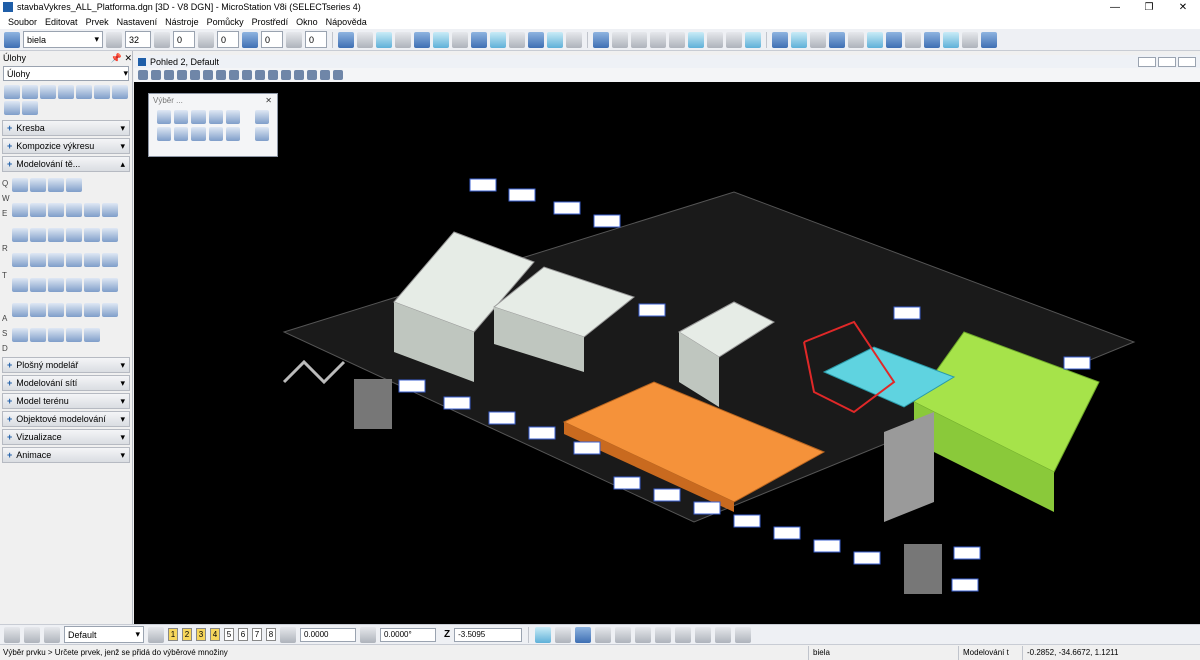 Image resolution: width=1200 pixels, height=660 pixels. Describe the element at coordinates (225, 22) in the screenshot. I see `menu-pomucky: Pomůcky` at that location.